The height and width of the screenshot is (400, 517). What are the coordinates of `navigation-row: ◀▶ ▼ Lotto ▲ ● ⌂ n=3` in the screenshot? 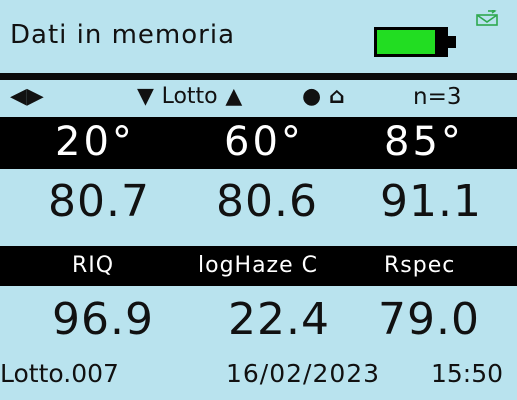 It's located at (258, 98).